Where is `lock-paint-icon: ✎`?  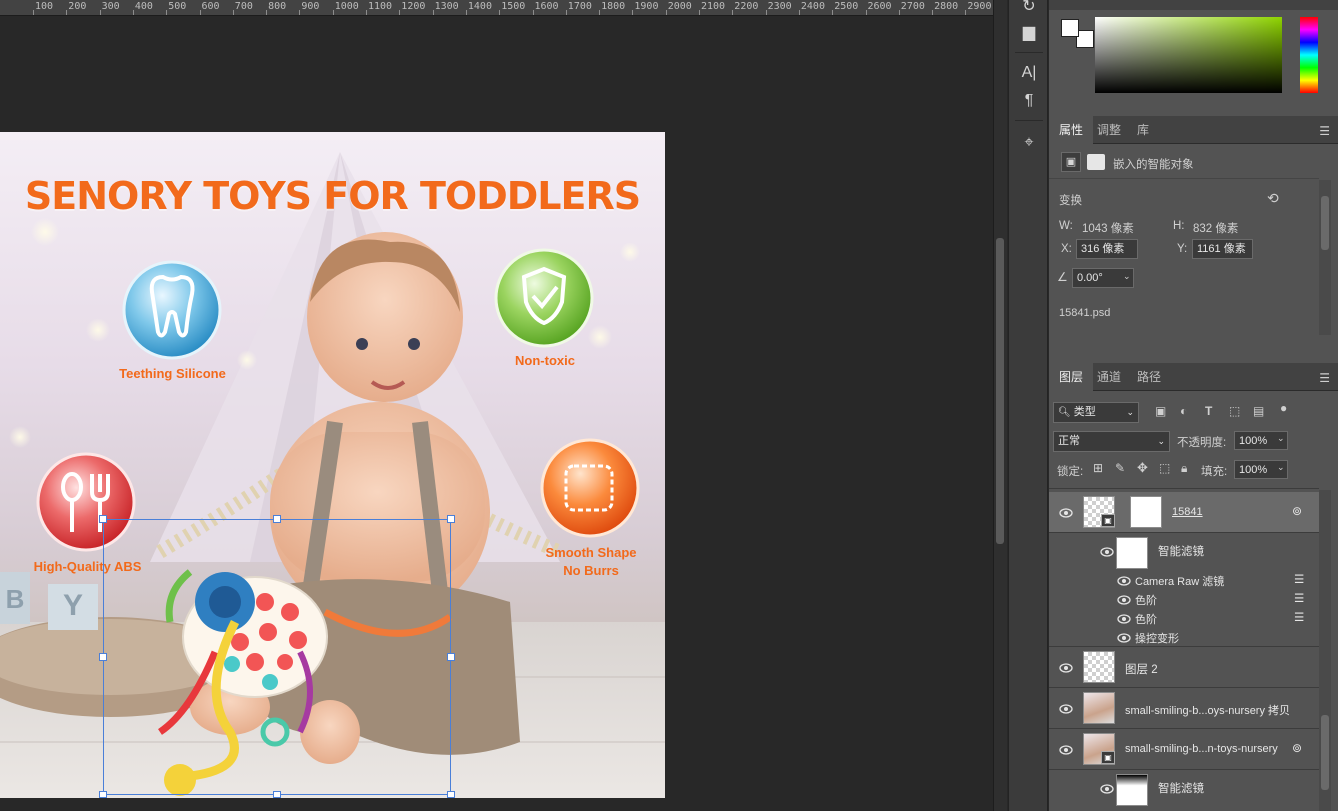 lock-paint-icon: ✎ is located at coordinates (1120, 468).